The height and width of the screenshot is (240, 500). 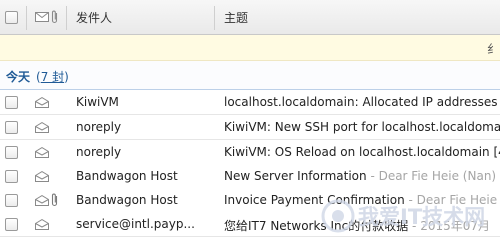 What do you see at coordinates (492, 49) in the screenshot?
I see `notice-strip-text: 纟` at bounding box center [492, 49].